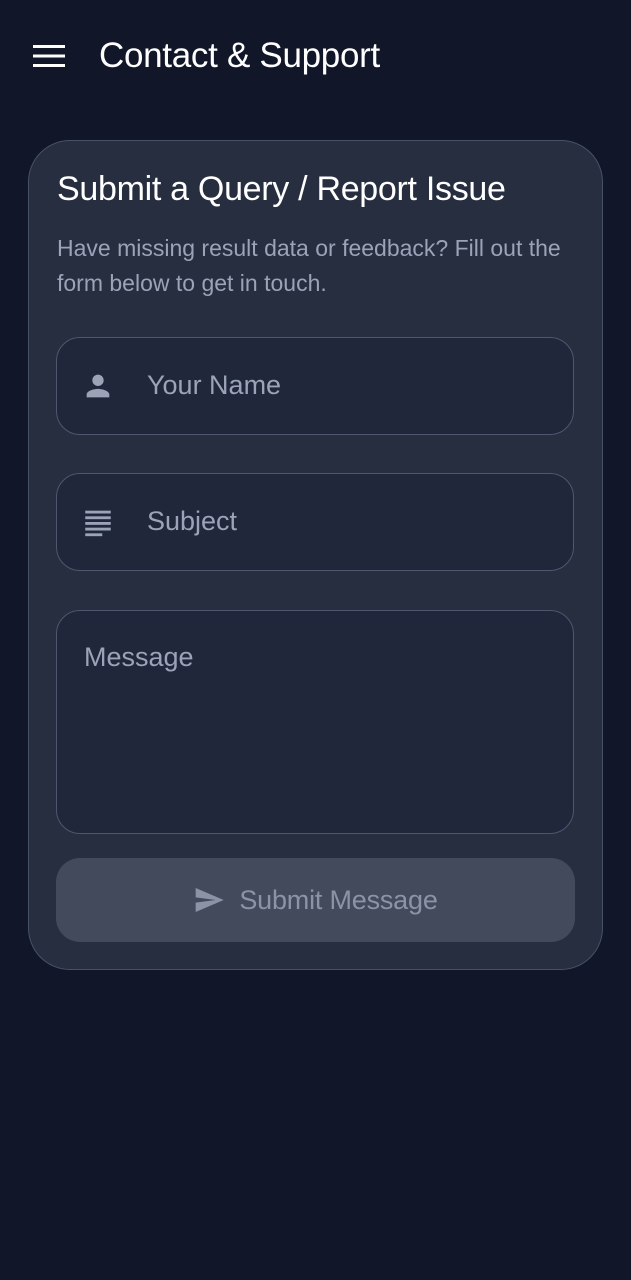 The height and width of the screenshot is (1280, 631). I want to click on name-input, so click(352, 385).